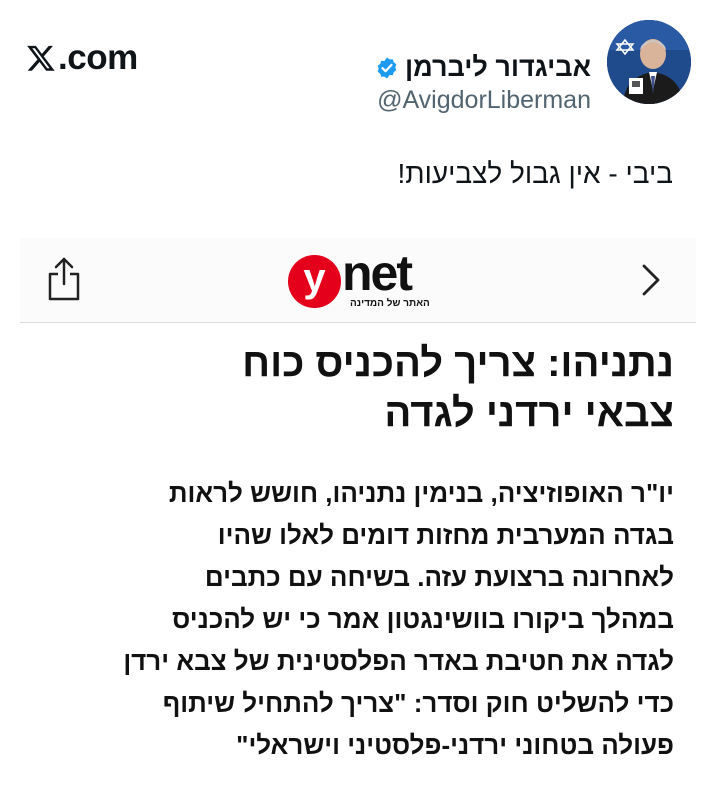 The height and width of the screenshot is (800, 713). What do you see at coordinates (458, 363) in the screenshot?
I see `headline-line: נתניהו: צריך להכניס כוח` at bounding box center [458, 363].